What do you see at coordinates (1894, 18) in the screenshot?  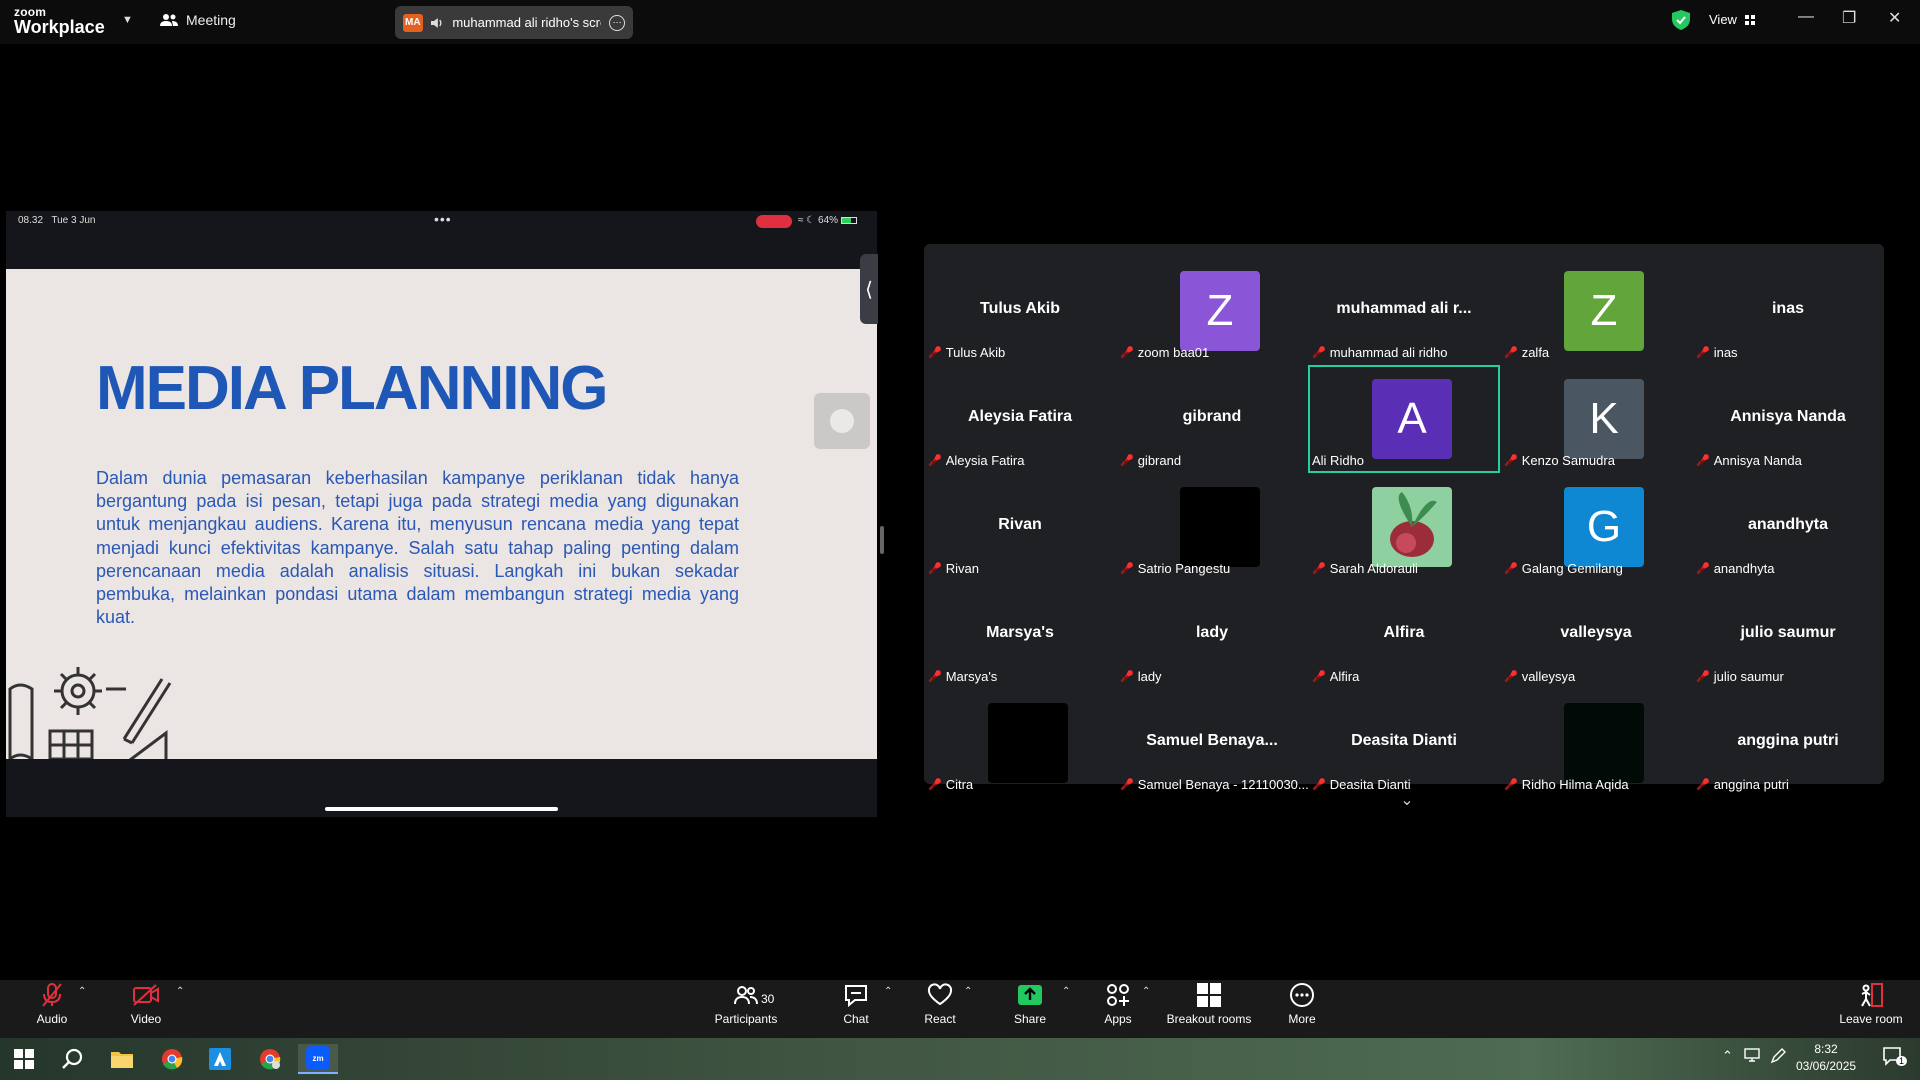 I see `close-icon: ✕` at bounding box center [1894, 18].